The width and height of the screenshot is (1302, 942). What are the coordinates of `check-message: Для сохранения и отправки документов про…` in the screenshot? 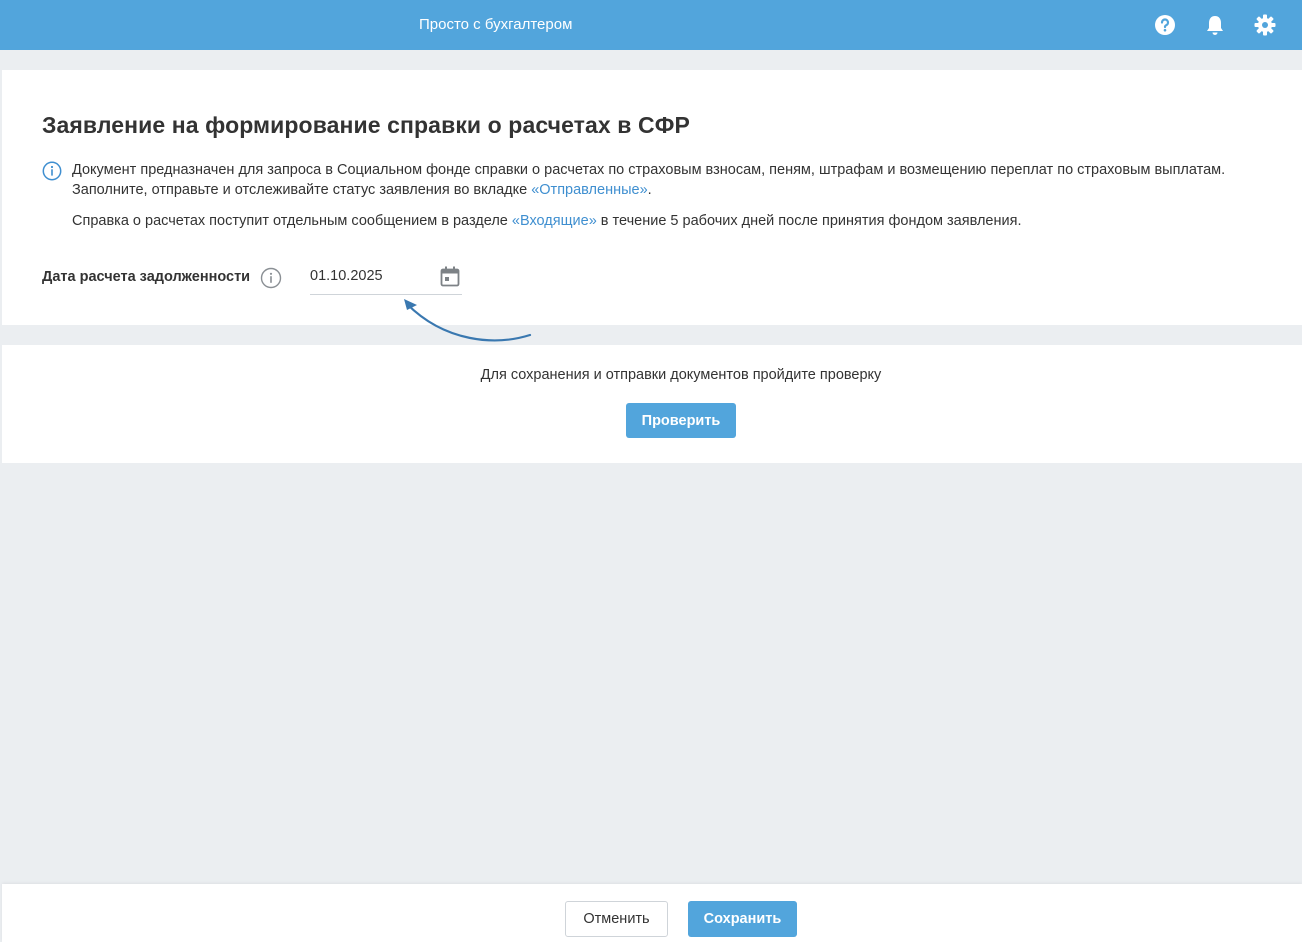 It's located at (681, 375).